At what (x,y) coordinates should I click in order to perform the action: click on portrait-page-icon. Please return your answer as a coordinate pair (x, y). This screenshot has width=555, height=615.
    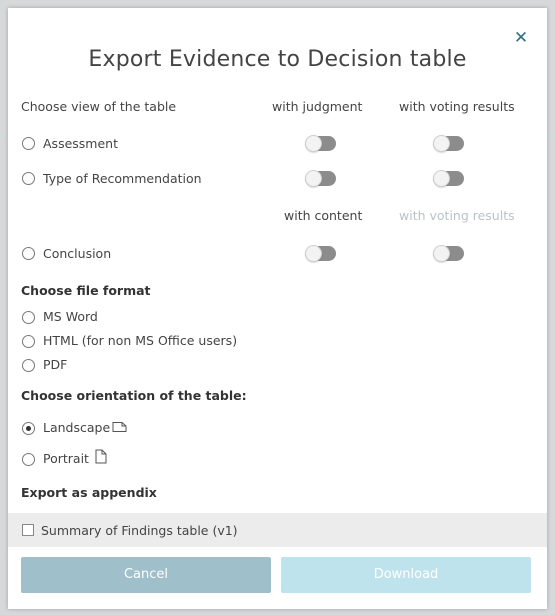
    Looking at the image, I should click on (101, 456).